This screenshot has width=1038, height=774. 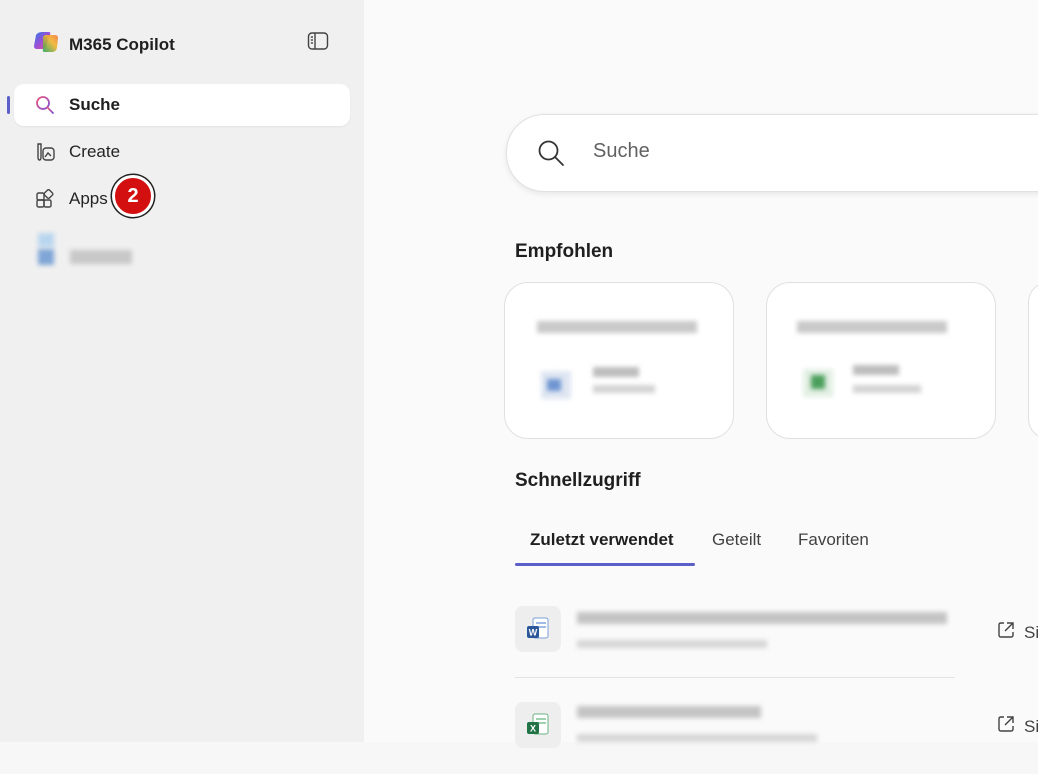 I want to click on excel-file-icon: X, so click(x=538, y=725).